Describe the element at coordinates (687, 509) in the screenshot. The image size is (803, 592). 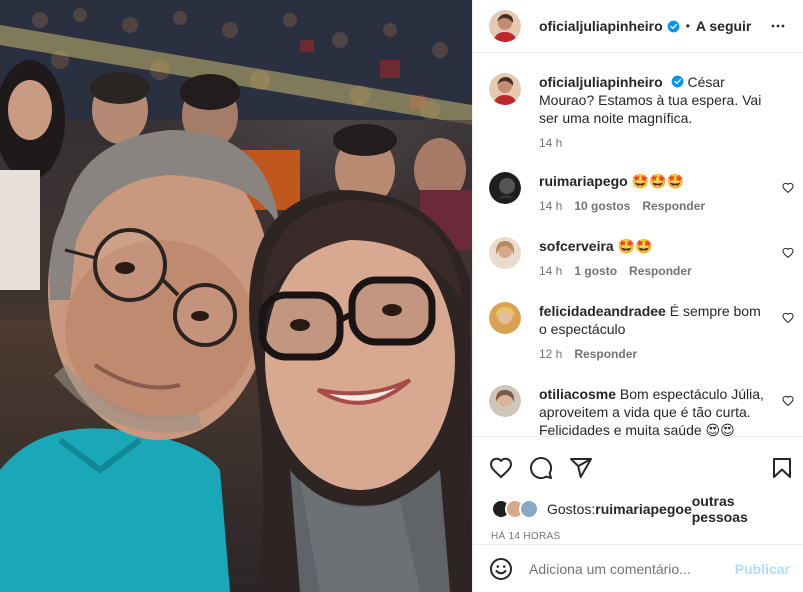
I see `likes-connector: e` at that location.